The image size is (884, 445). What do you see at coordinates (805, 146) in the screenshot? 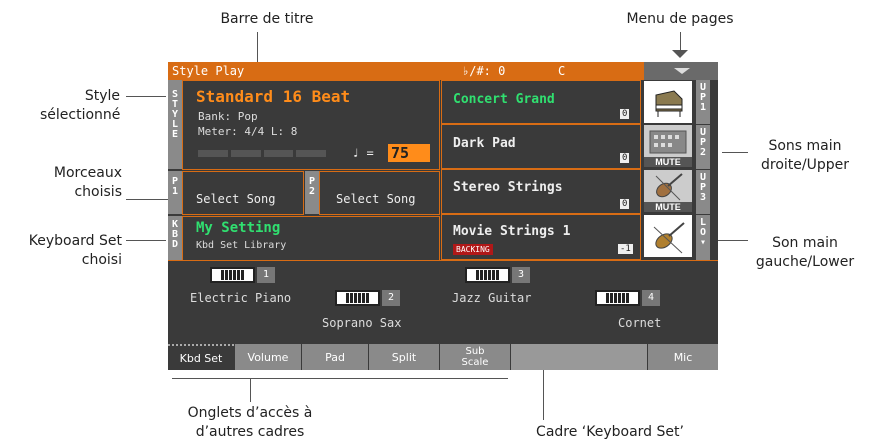
I see `annotation-upper-1: Sons main` at bounding box center [805, 146].